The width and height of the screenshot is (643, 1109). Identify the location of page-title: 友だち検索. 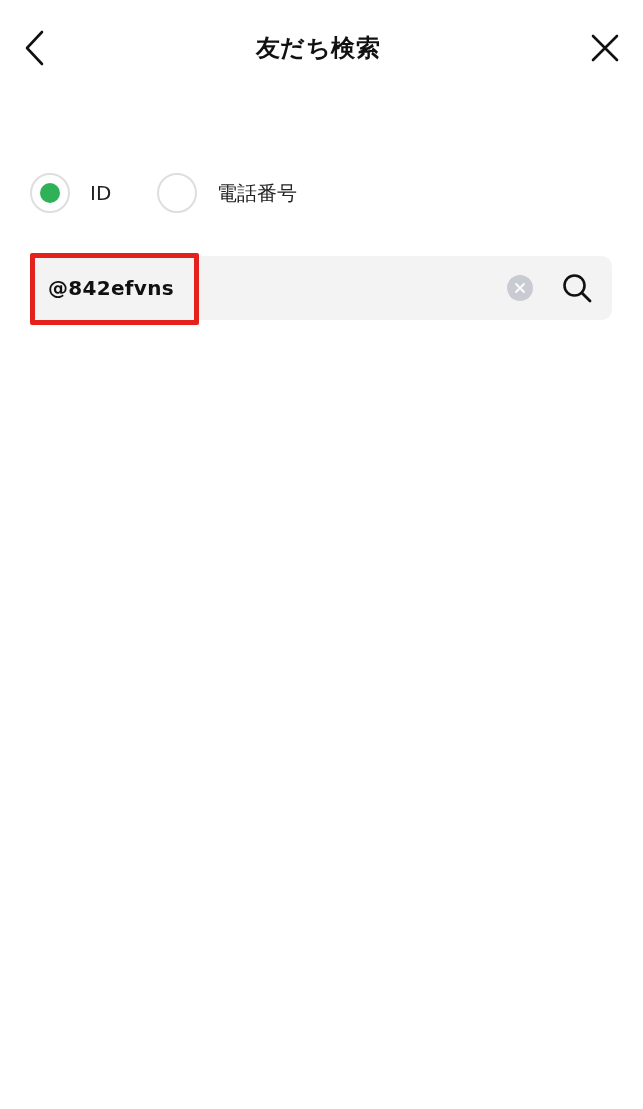
(318, 48).